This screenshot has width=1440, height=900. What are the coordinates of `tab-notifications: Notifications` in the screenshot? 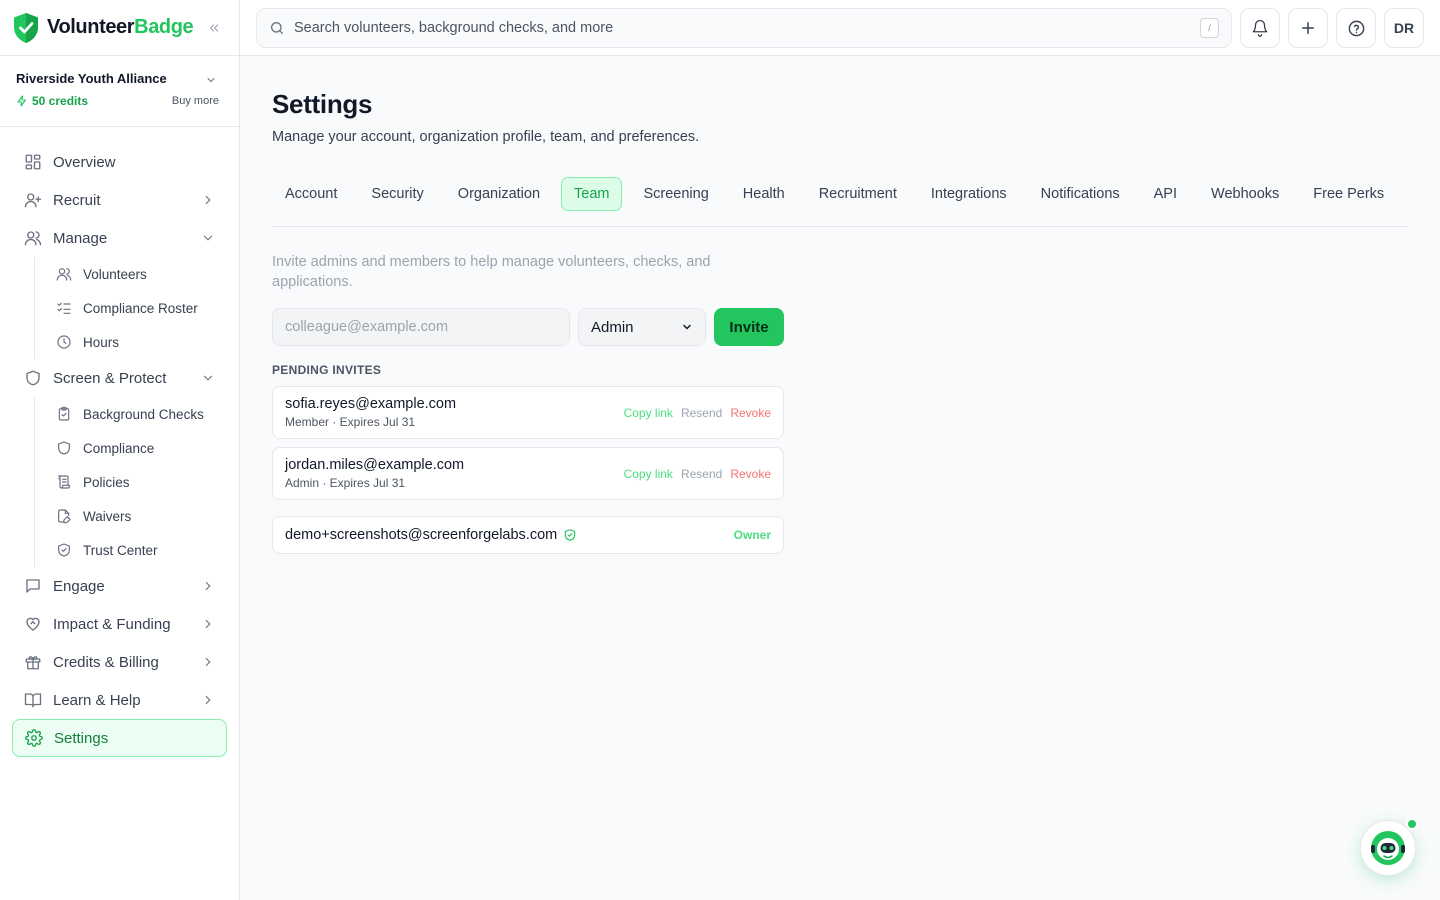 It's located at (1080, 194).